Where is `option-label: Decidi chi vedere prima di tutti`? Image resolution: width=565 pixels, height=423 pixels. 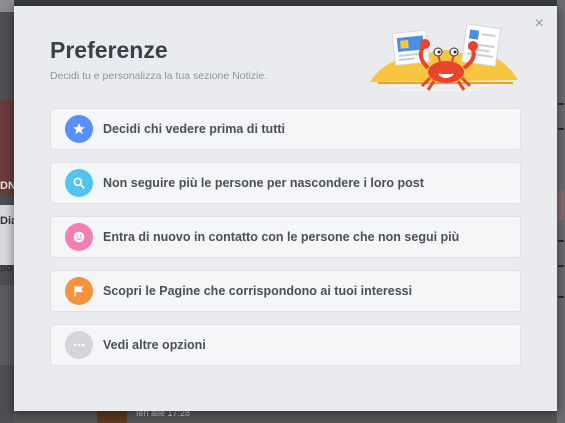
option-label: Decidi chi vedere prima di tutti is located at coordinates (194, 129).